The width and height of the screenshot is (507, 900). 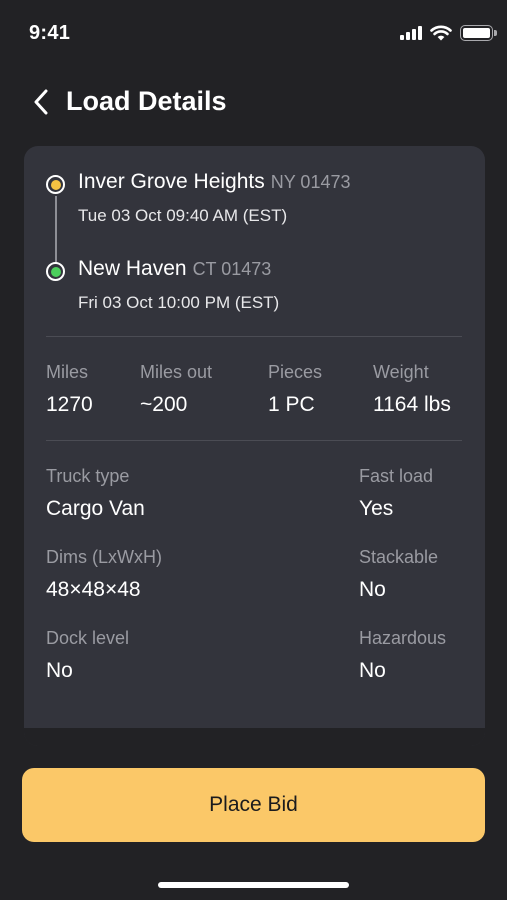 I want to click on detail-dims-value: 48×48×48, so click(x=93, y=589).